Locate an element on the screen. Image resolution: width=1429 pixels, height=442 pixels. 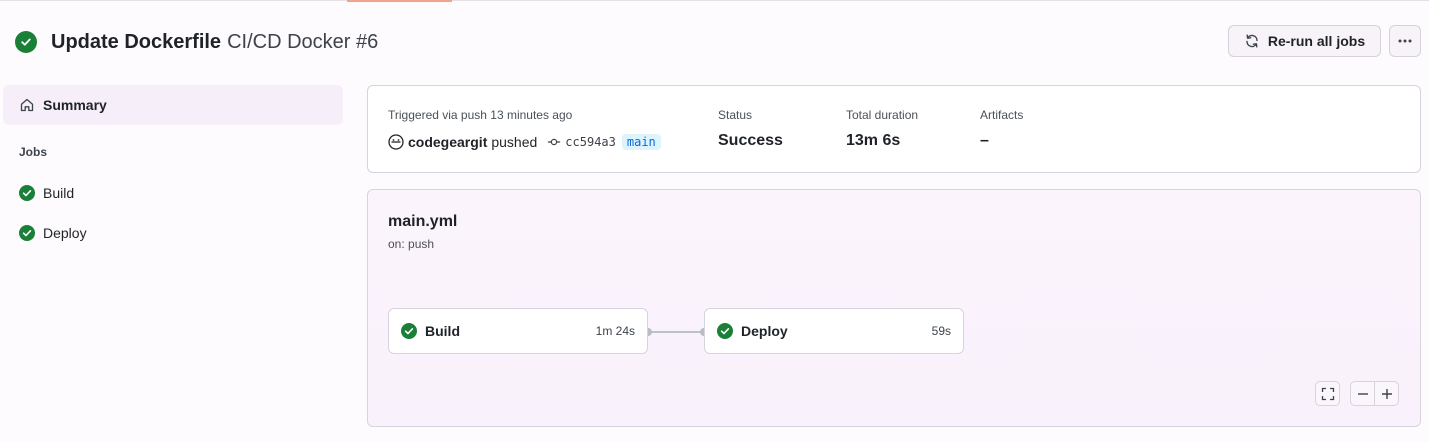
job-duration: 59s is located at coordinates (941, 331).